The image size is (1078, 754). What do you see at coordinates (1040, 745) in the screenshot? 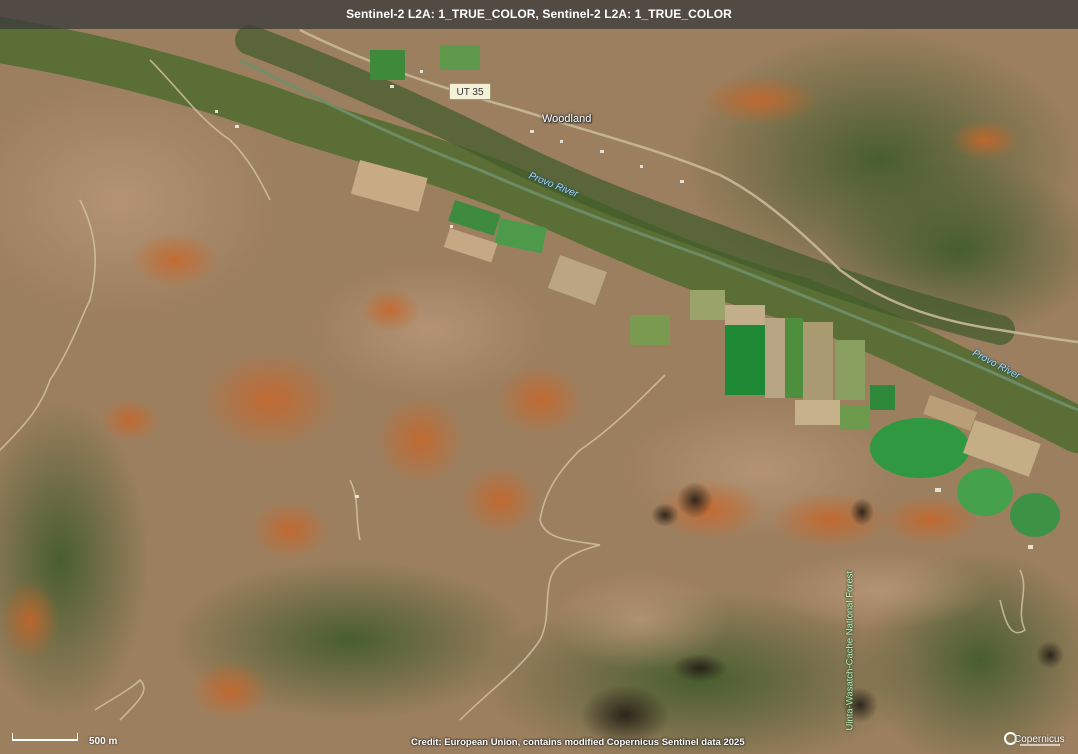
I see `logo-underline` at bounding box center [1040, 745].